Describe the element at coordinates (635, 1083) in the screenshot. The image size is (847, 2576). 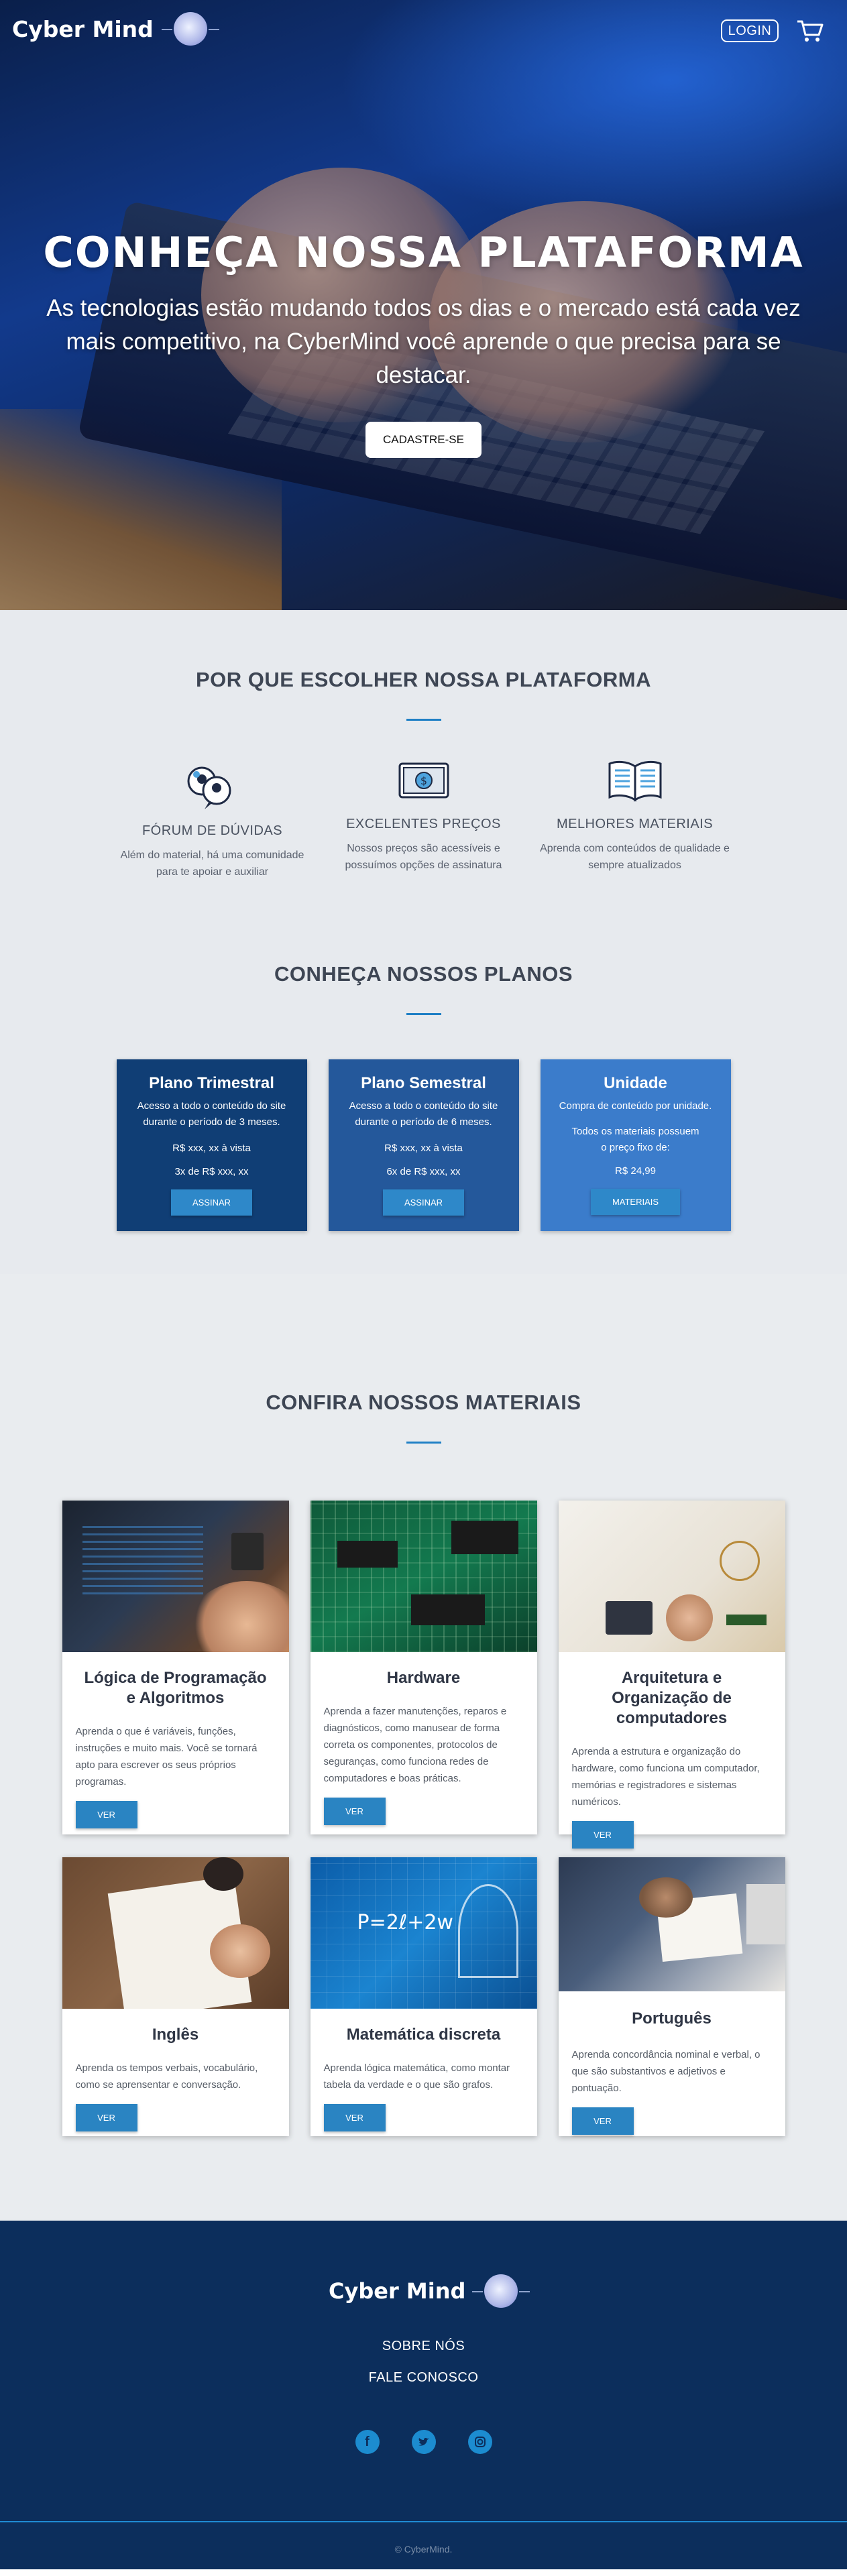
I see `plan-name: Unidade` at that location.